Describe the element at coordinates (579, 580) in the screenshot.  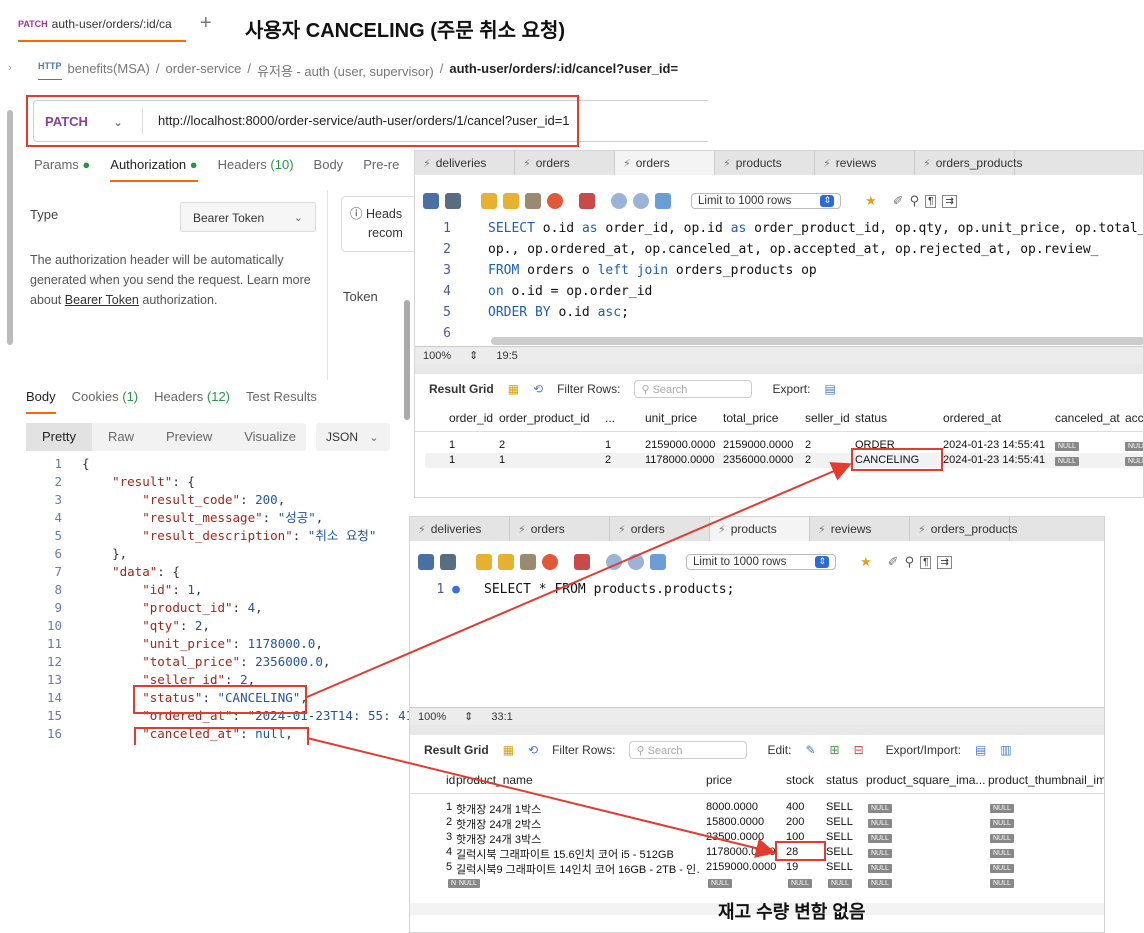
I see `arrow-to-canceling` at that location.